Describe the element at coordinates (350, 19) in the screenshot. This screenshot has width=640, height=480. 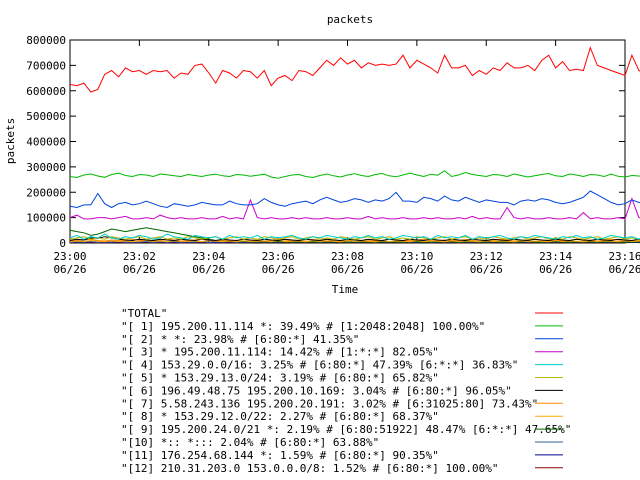
I see `chart-title: packets` at that location.